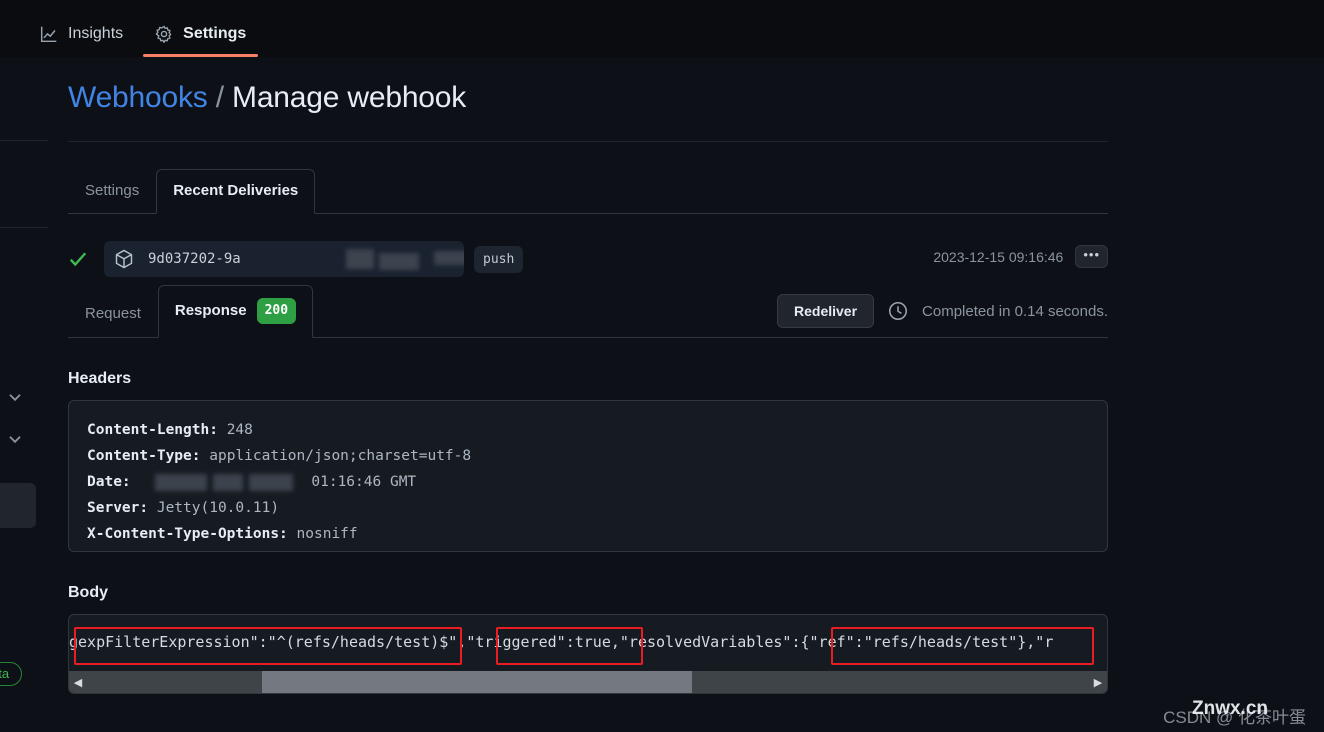 Image resolution: width=1324 pixels, height=732 pixels. What do you see at coordinates (1091, 256) in the screenshot?
I see `delivery-options-button: •••` at bounding box center [1091, 256].